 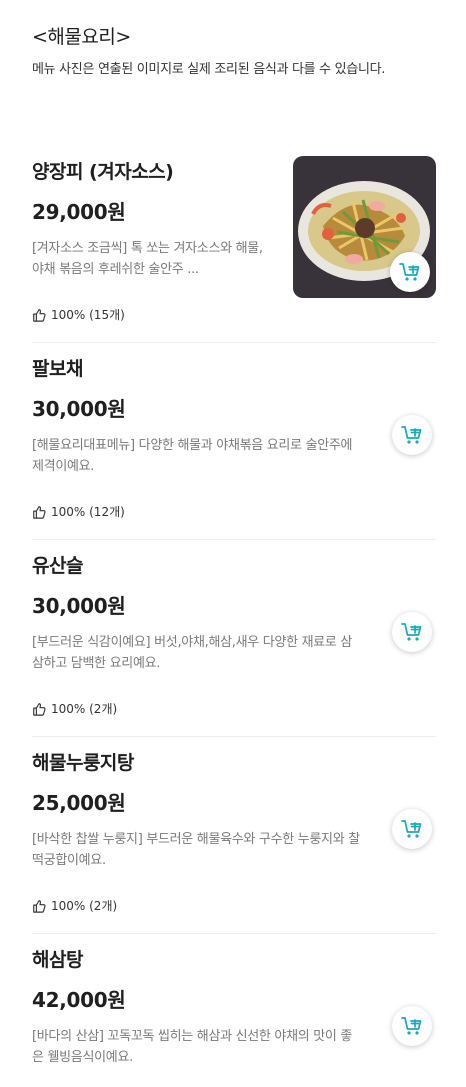 I want to click on menu-item-name: 팔보채, so click(x=57, y=369).